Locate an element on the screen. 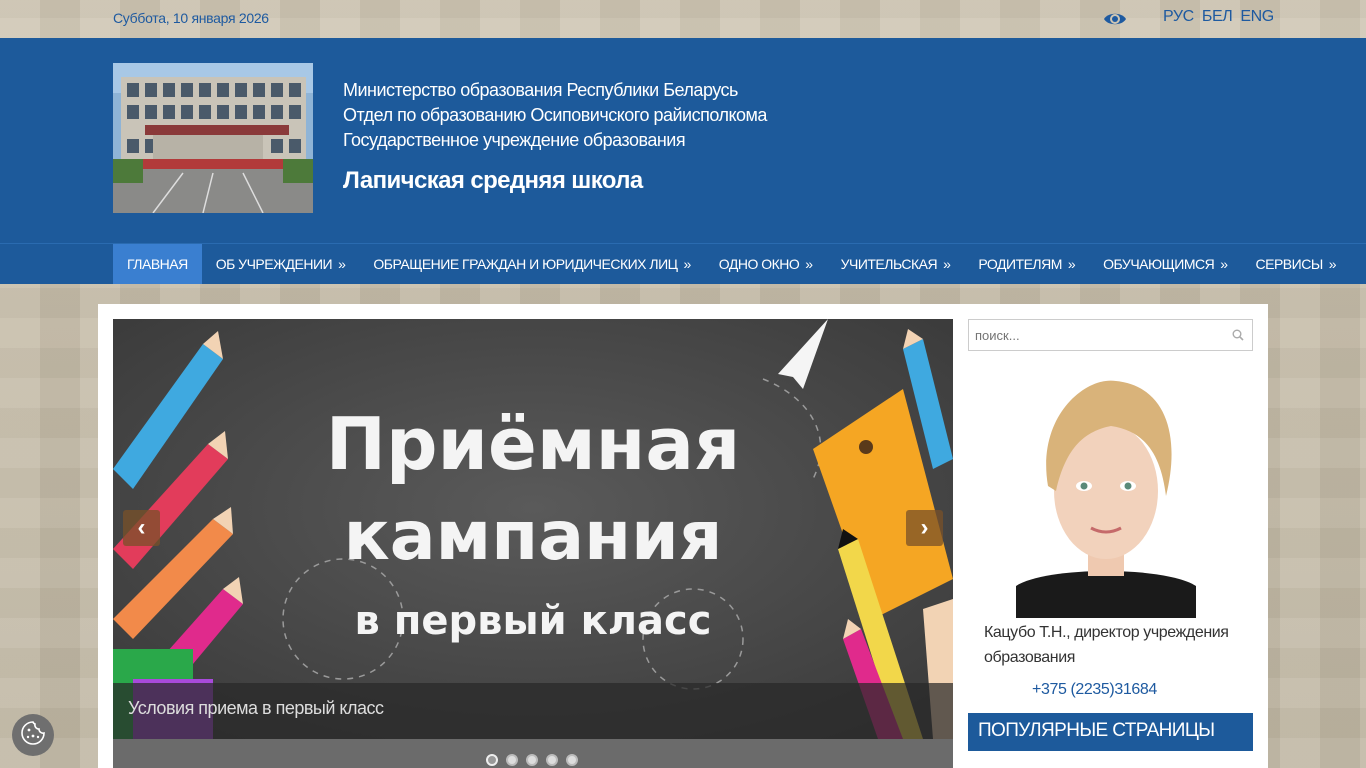  slider-next-button: › is located at coordinates (924, 528).